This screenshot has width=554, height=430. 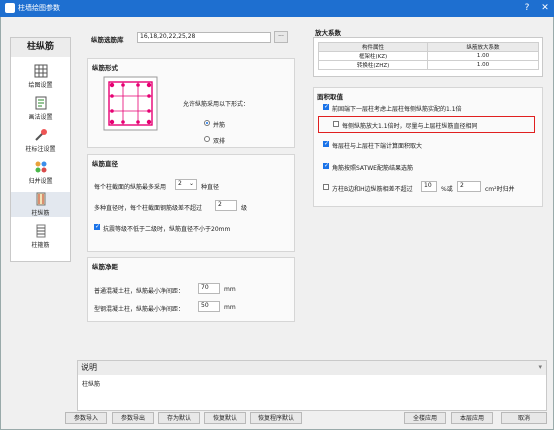 What do you see at coordinates (210, 187) in the screenshot?
I see `max-diameters-suffix: 种直径` at bounding box center [210, 187].